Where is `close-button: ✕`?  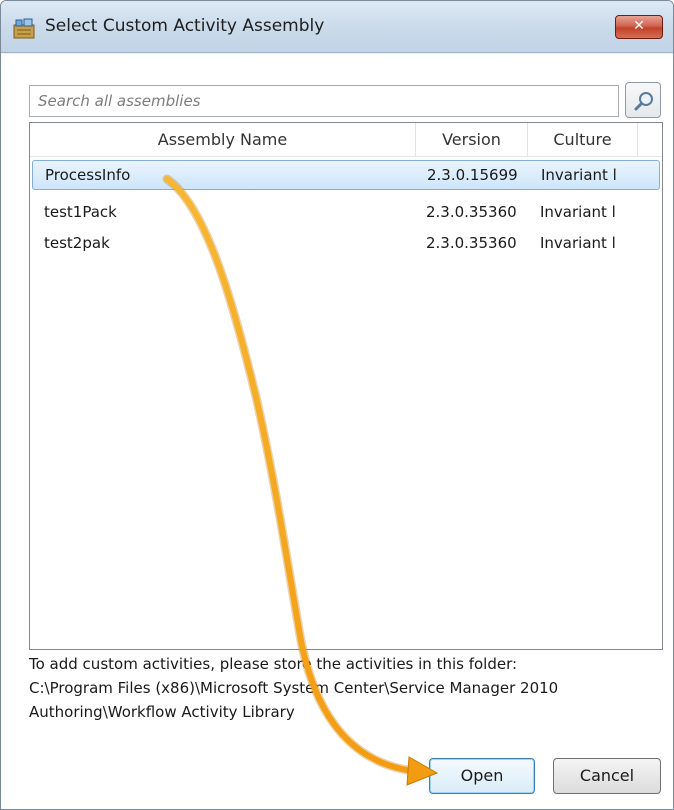 close-button: ✕ is located at coordinates (639, 27).